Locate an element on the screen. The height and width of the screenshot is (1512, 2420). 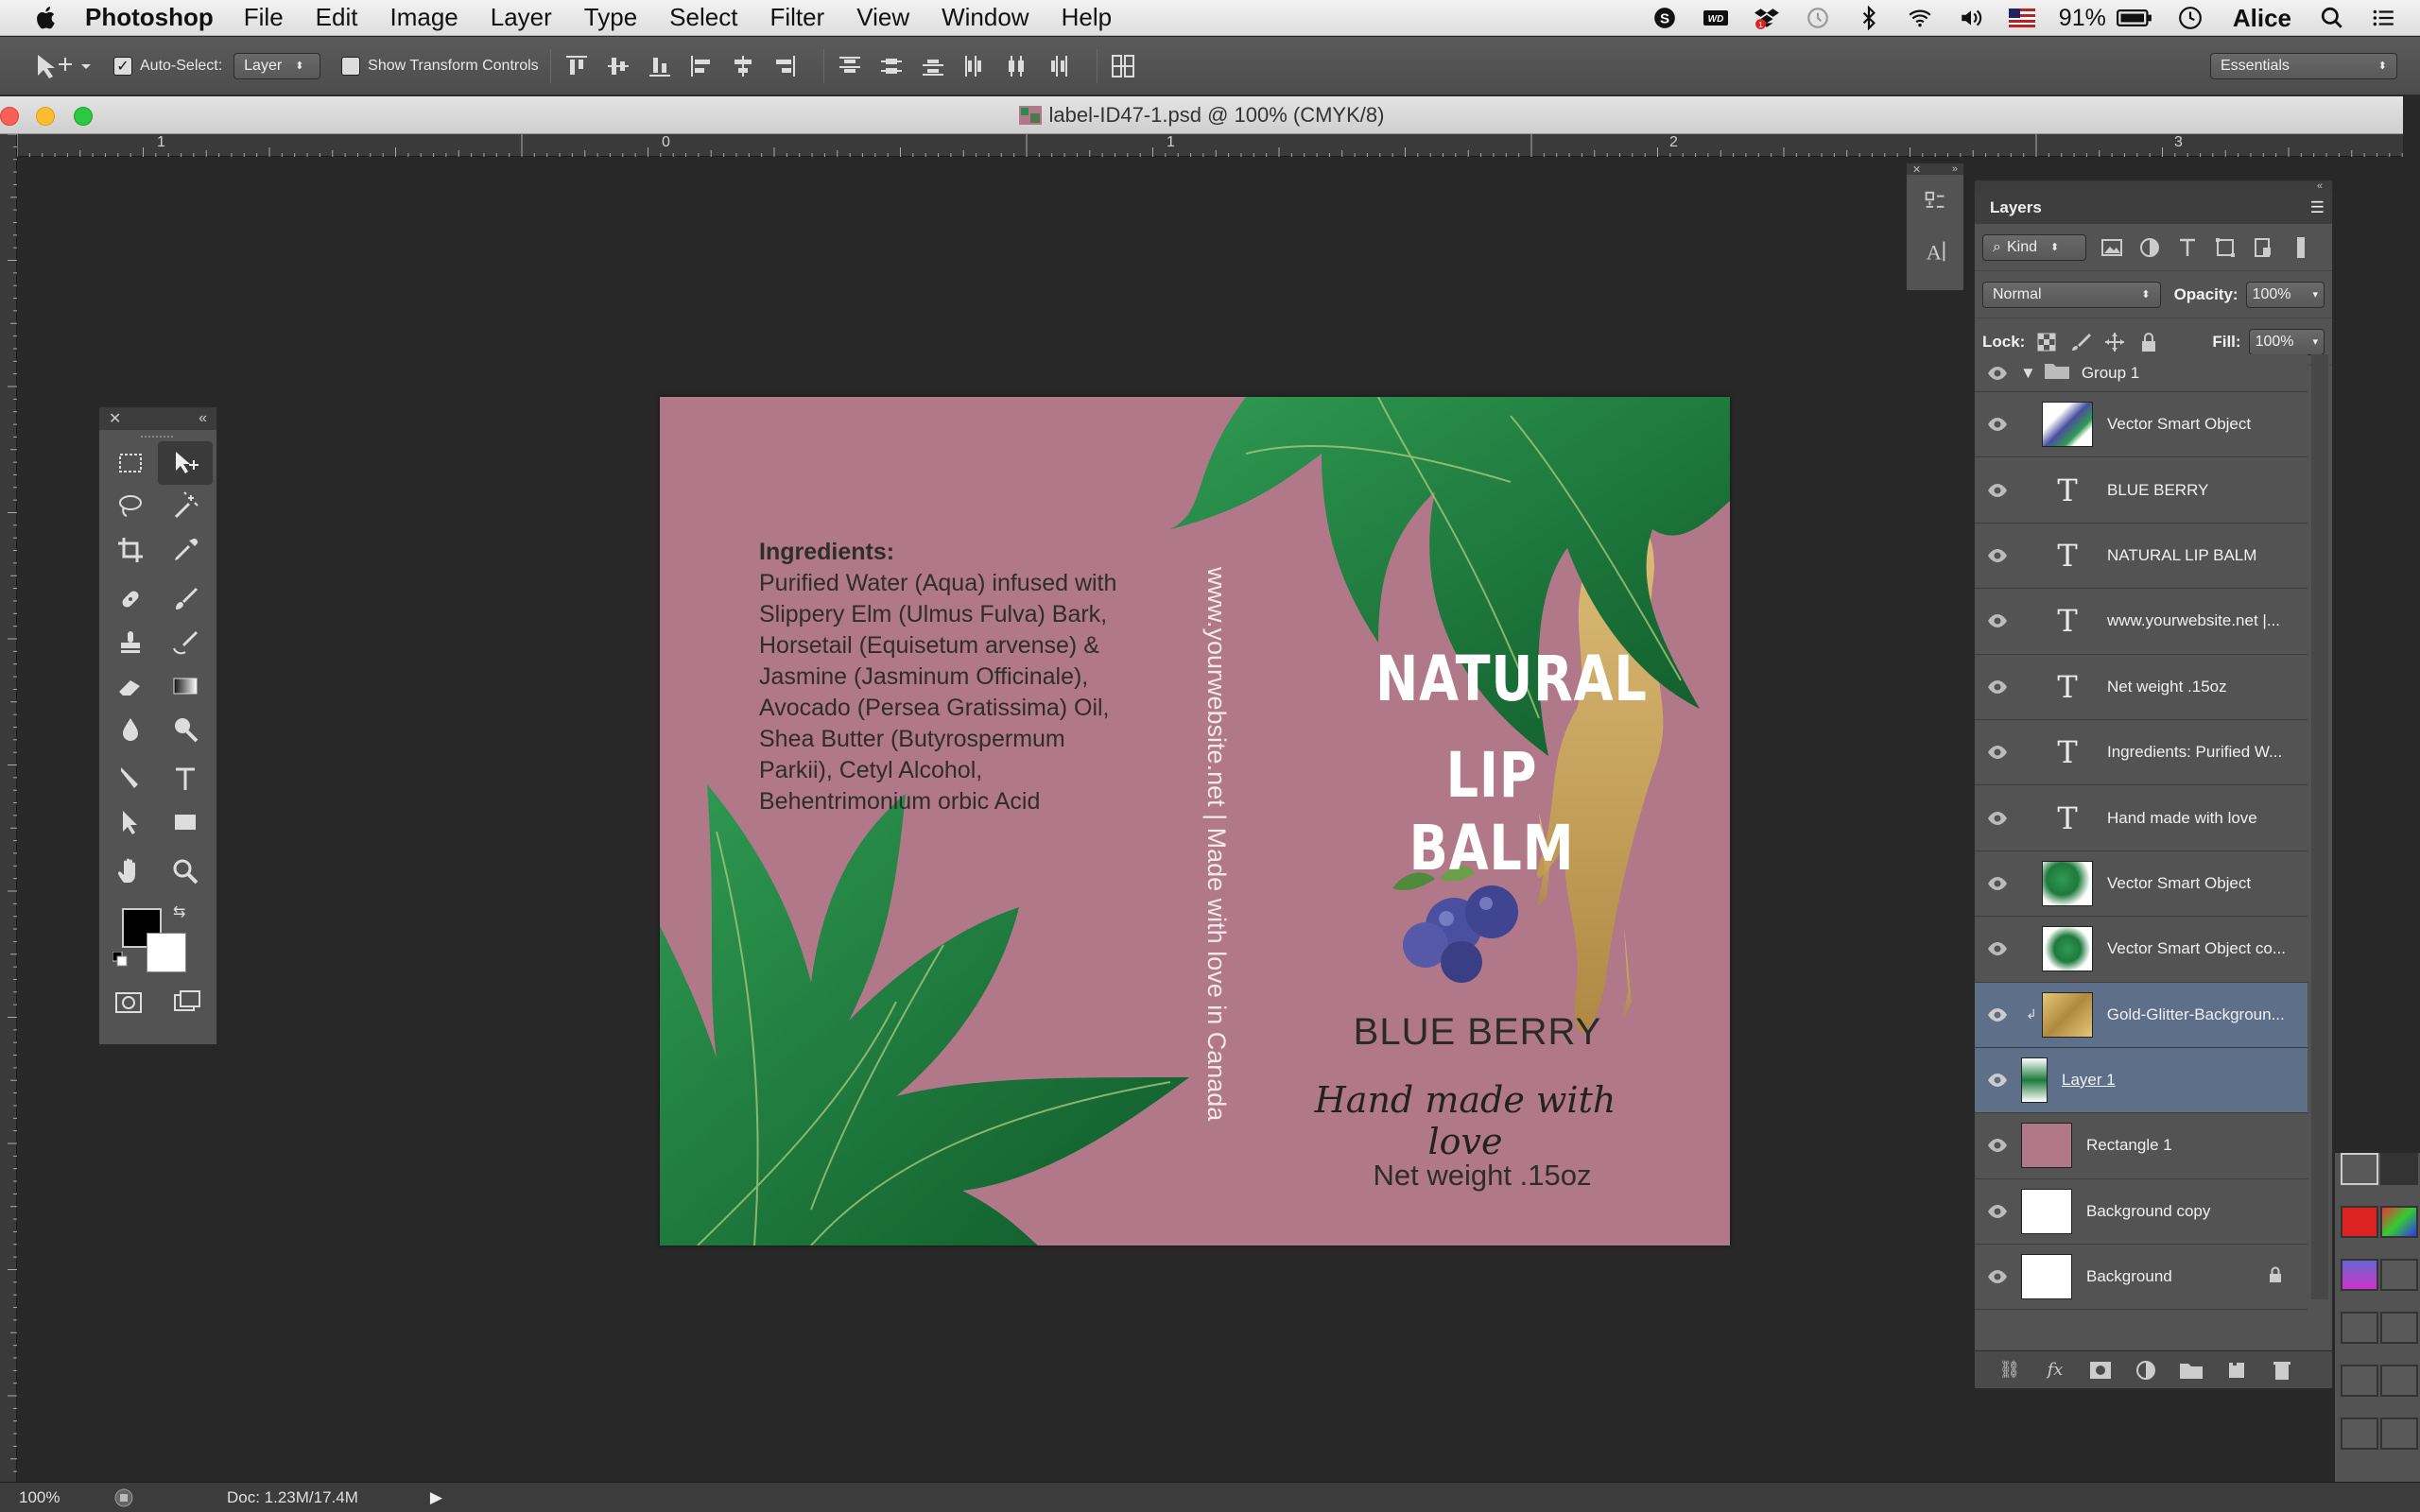
volume-icon is located at coordinates (1971, 18).